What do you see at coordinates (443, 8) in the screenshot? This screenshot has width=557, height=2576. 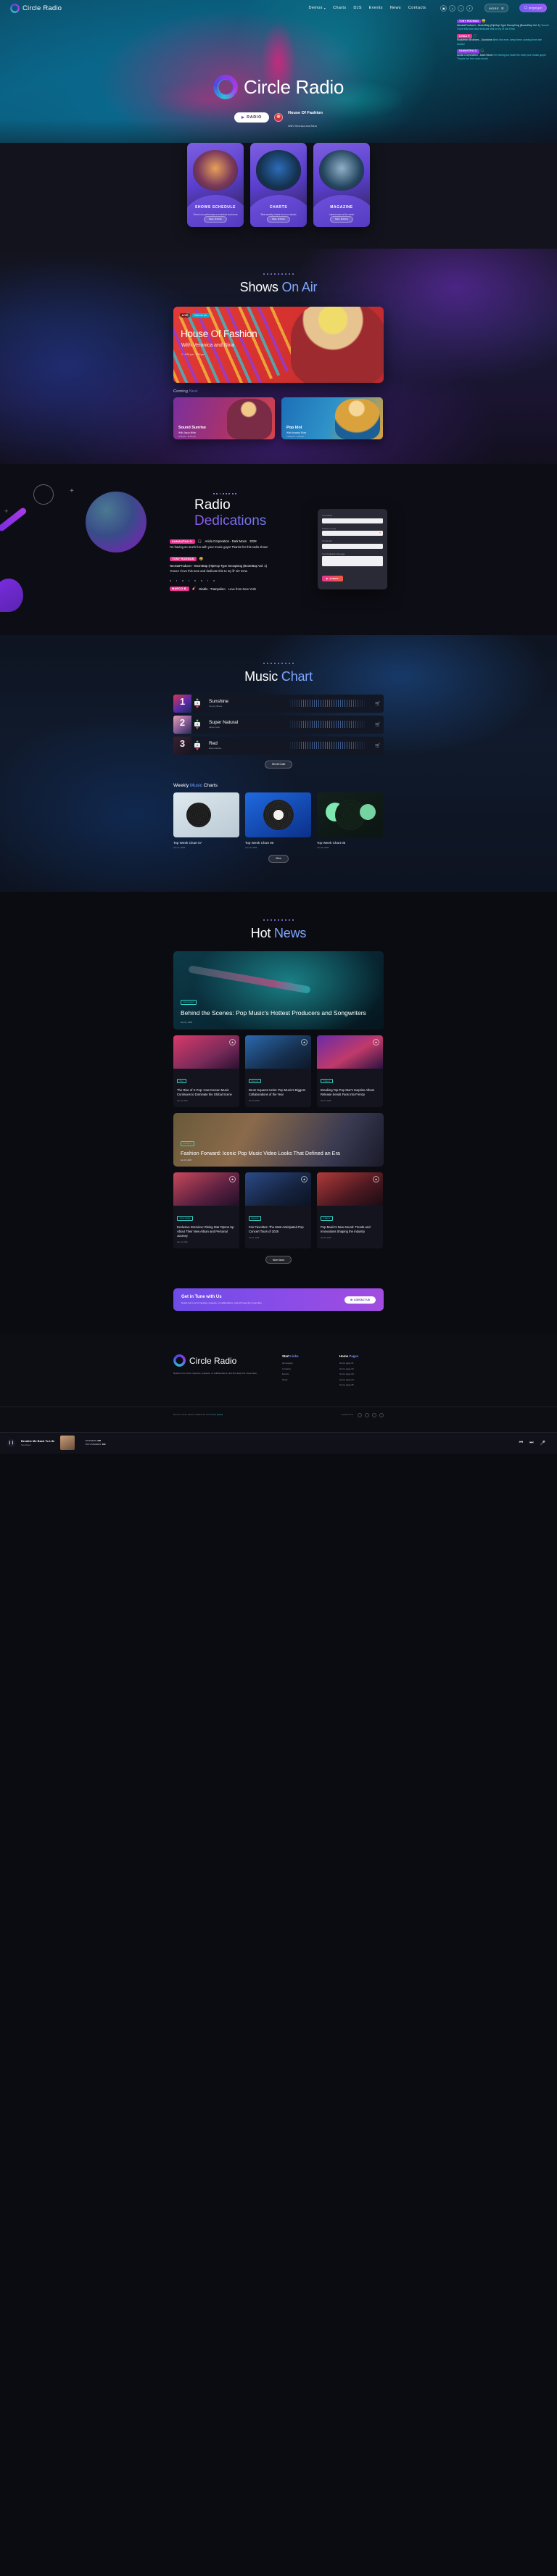 I see `instagram-icon: ▣` at bounding box center [443, 8].